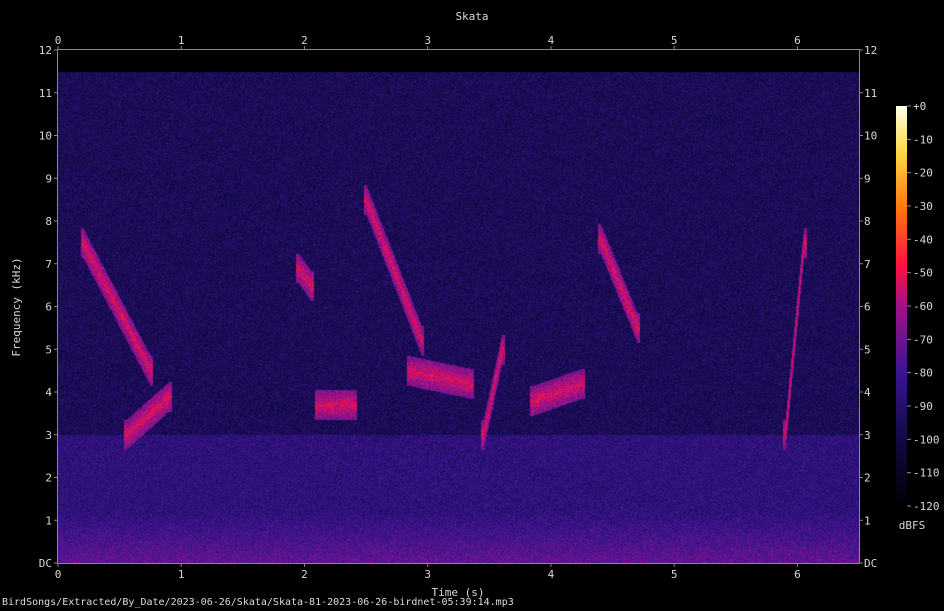 This screenshot has height=611, width=944. What do you see at coordinates (867, 178) in the screenshot?
I see `y-tick-label-right: 9` at bounding box center [867, 178].